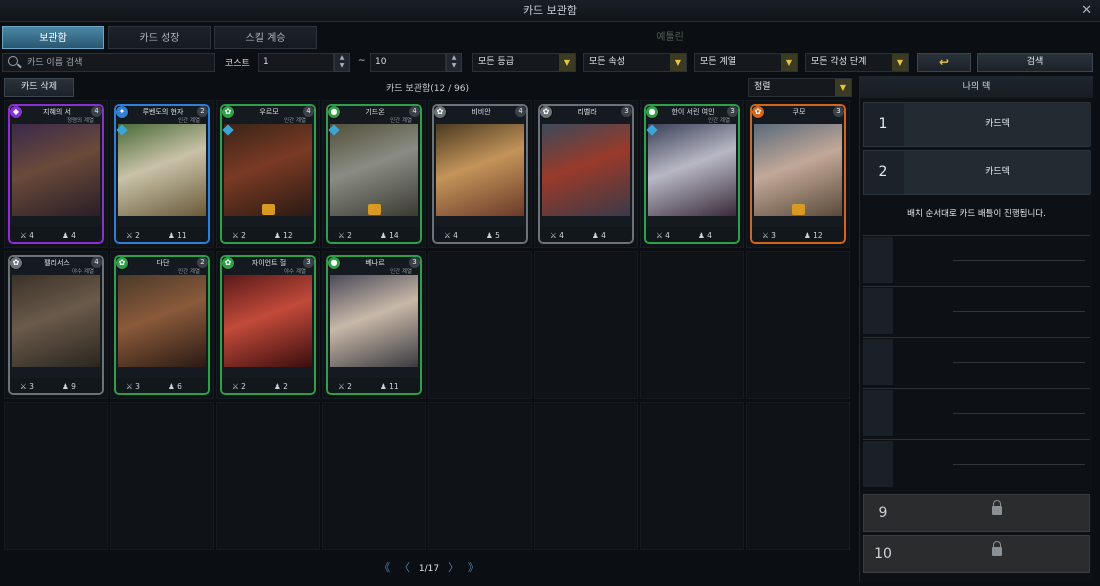 The width and height of the screenshot is (1100, 586). What do you see at coordinates (857, 62) in the screenshot?
I see `awakening-select: 모든 각성 단계 ▼` at bounding box center [857, 62].